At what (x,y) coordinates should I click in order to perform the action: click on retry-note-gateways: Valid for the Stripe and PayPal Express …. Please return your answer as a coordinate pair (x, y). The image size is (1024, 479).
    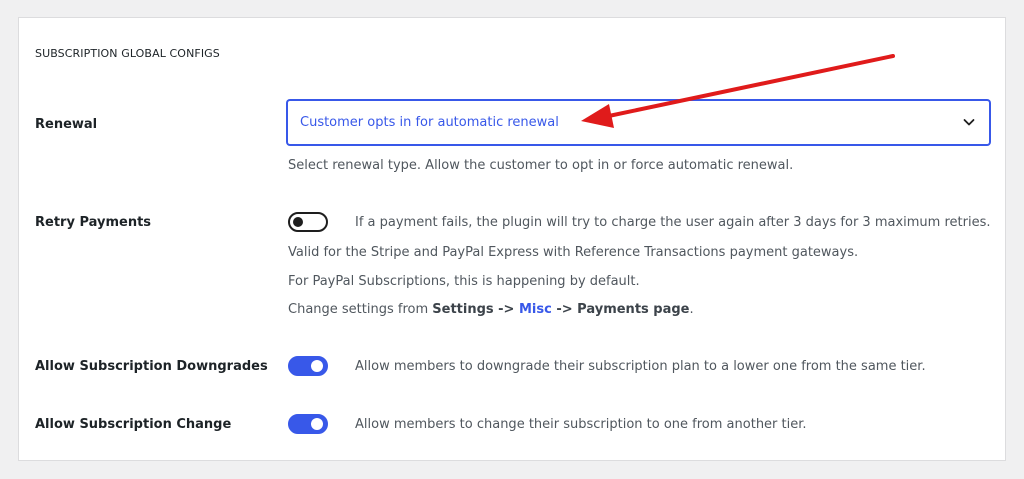
    Looking at the image, I should click on (573, 252).